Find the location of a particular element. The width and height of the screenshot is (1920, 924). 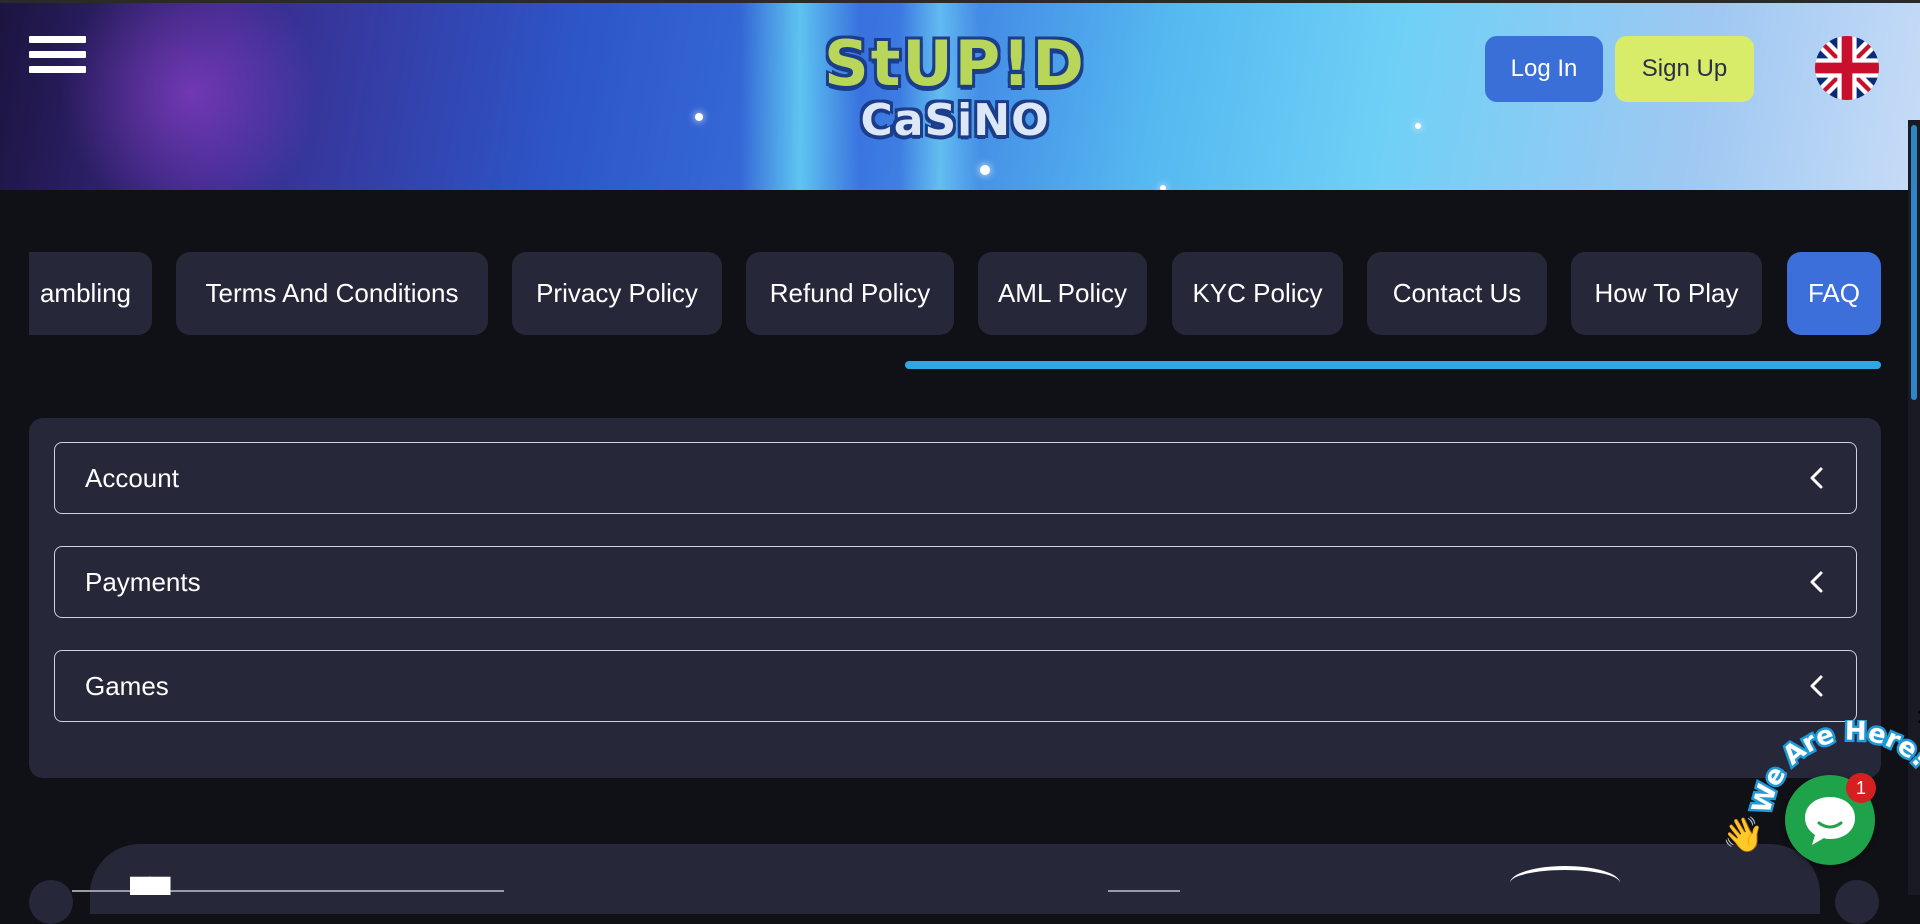

logo-line2: CaSiNO is located at coordinates (955, 120).